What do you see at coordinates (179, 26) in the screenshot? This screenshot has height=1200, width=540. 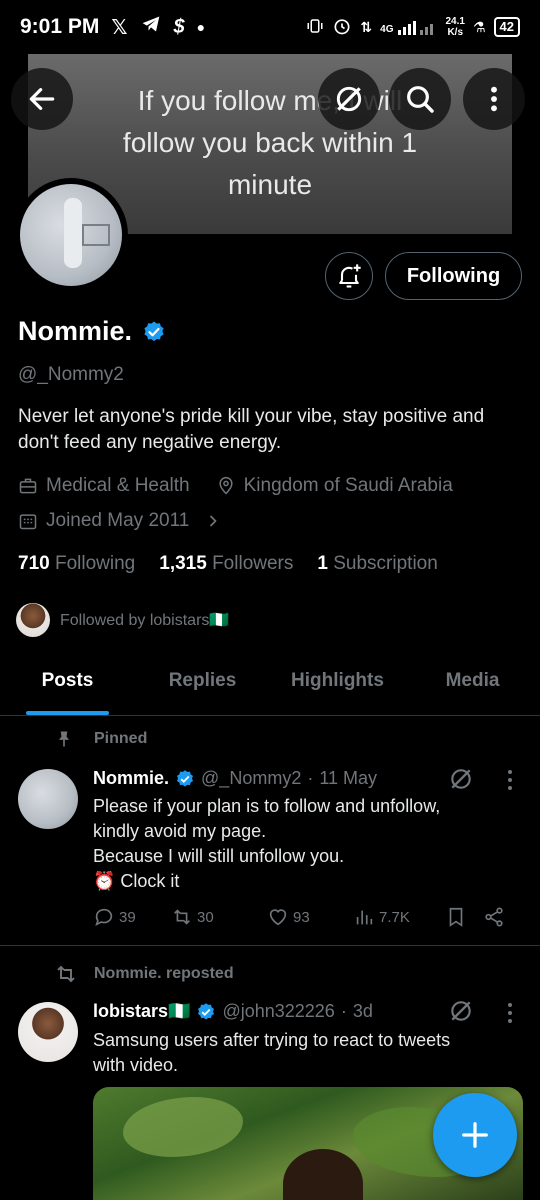 I see `dollar-s-icon: $` at bounding box center [179, 26].